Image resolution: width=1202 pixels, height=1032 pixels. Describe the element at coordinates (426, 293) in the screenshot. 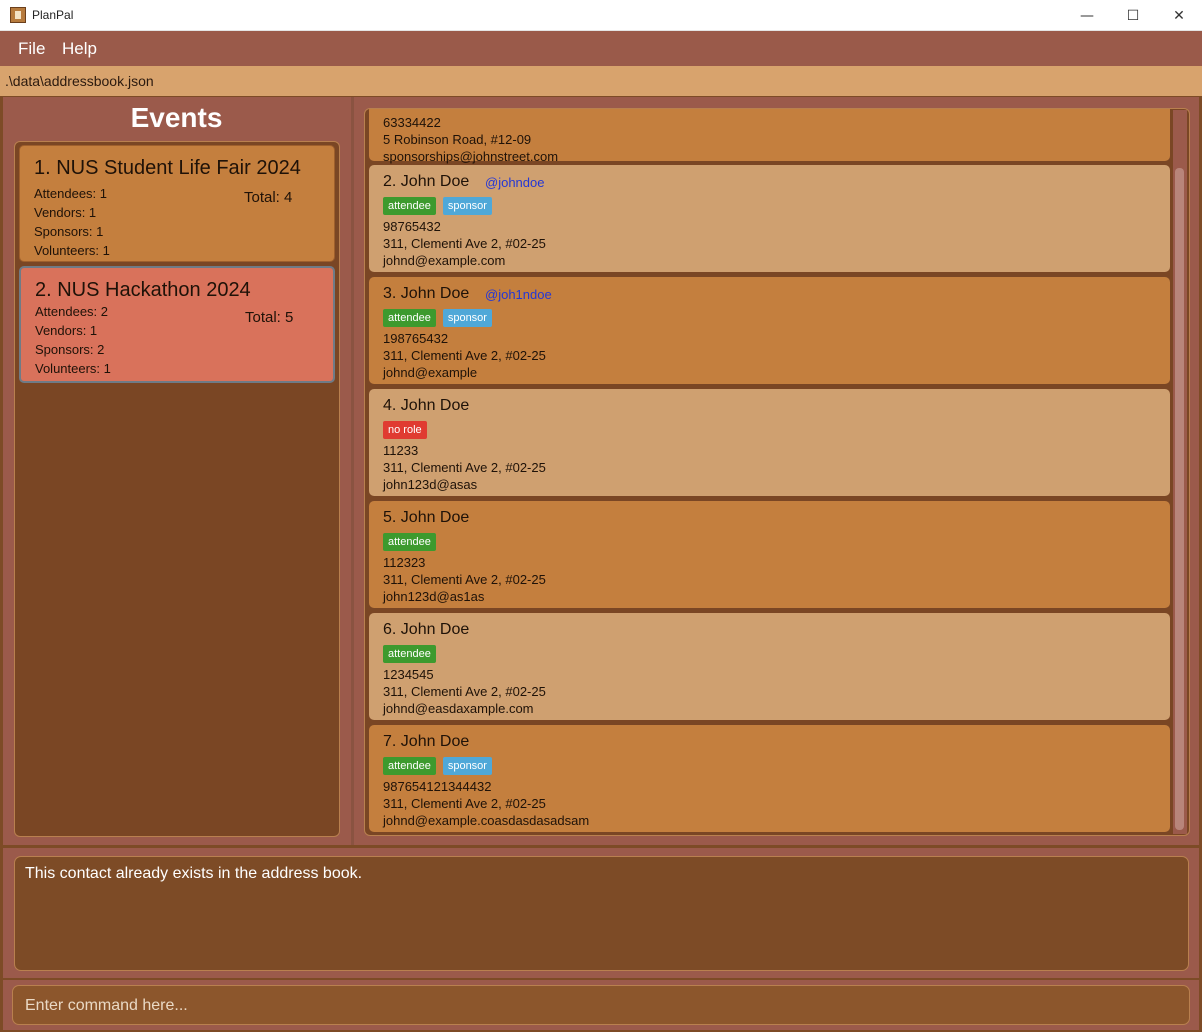

I see `person-name: 3. John Doe` at that location.